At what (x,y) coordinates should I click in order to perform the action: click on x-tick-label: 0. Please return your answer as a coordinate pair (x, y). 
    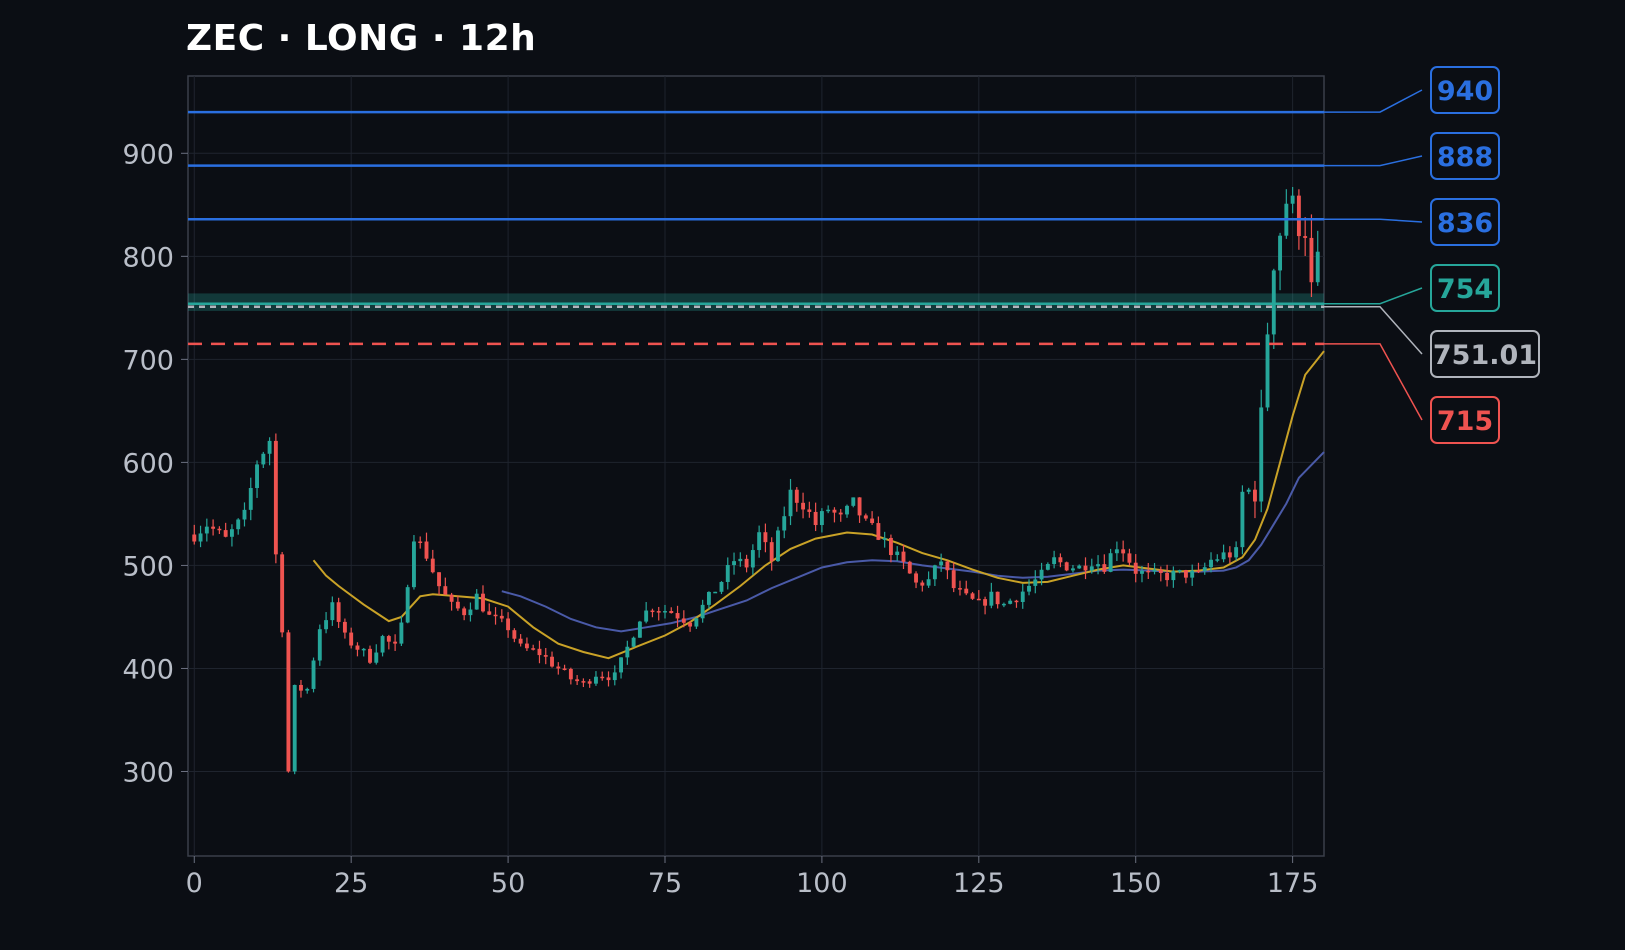
    Looking at the image, I should click on (194, 883).